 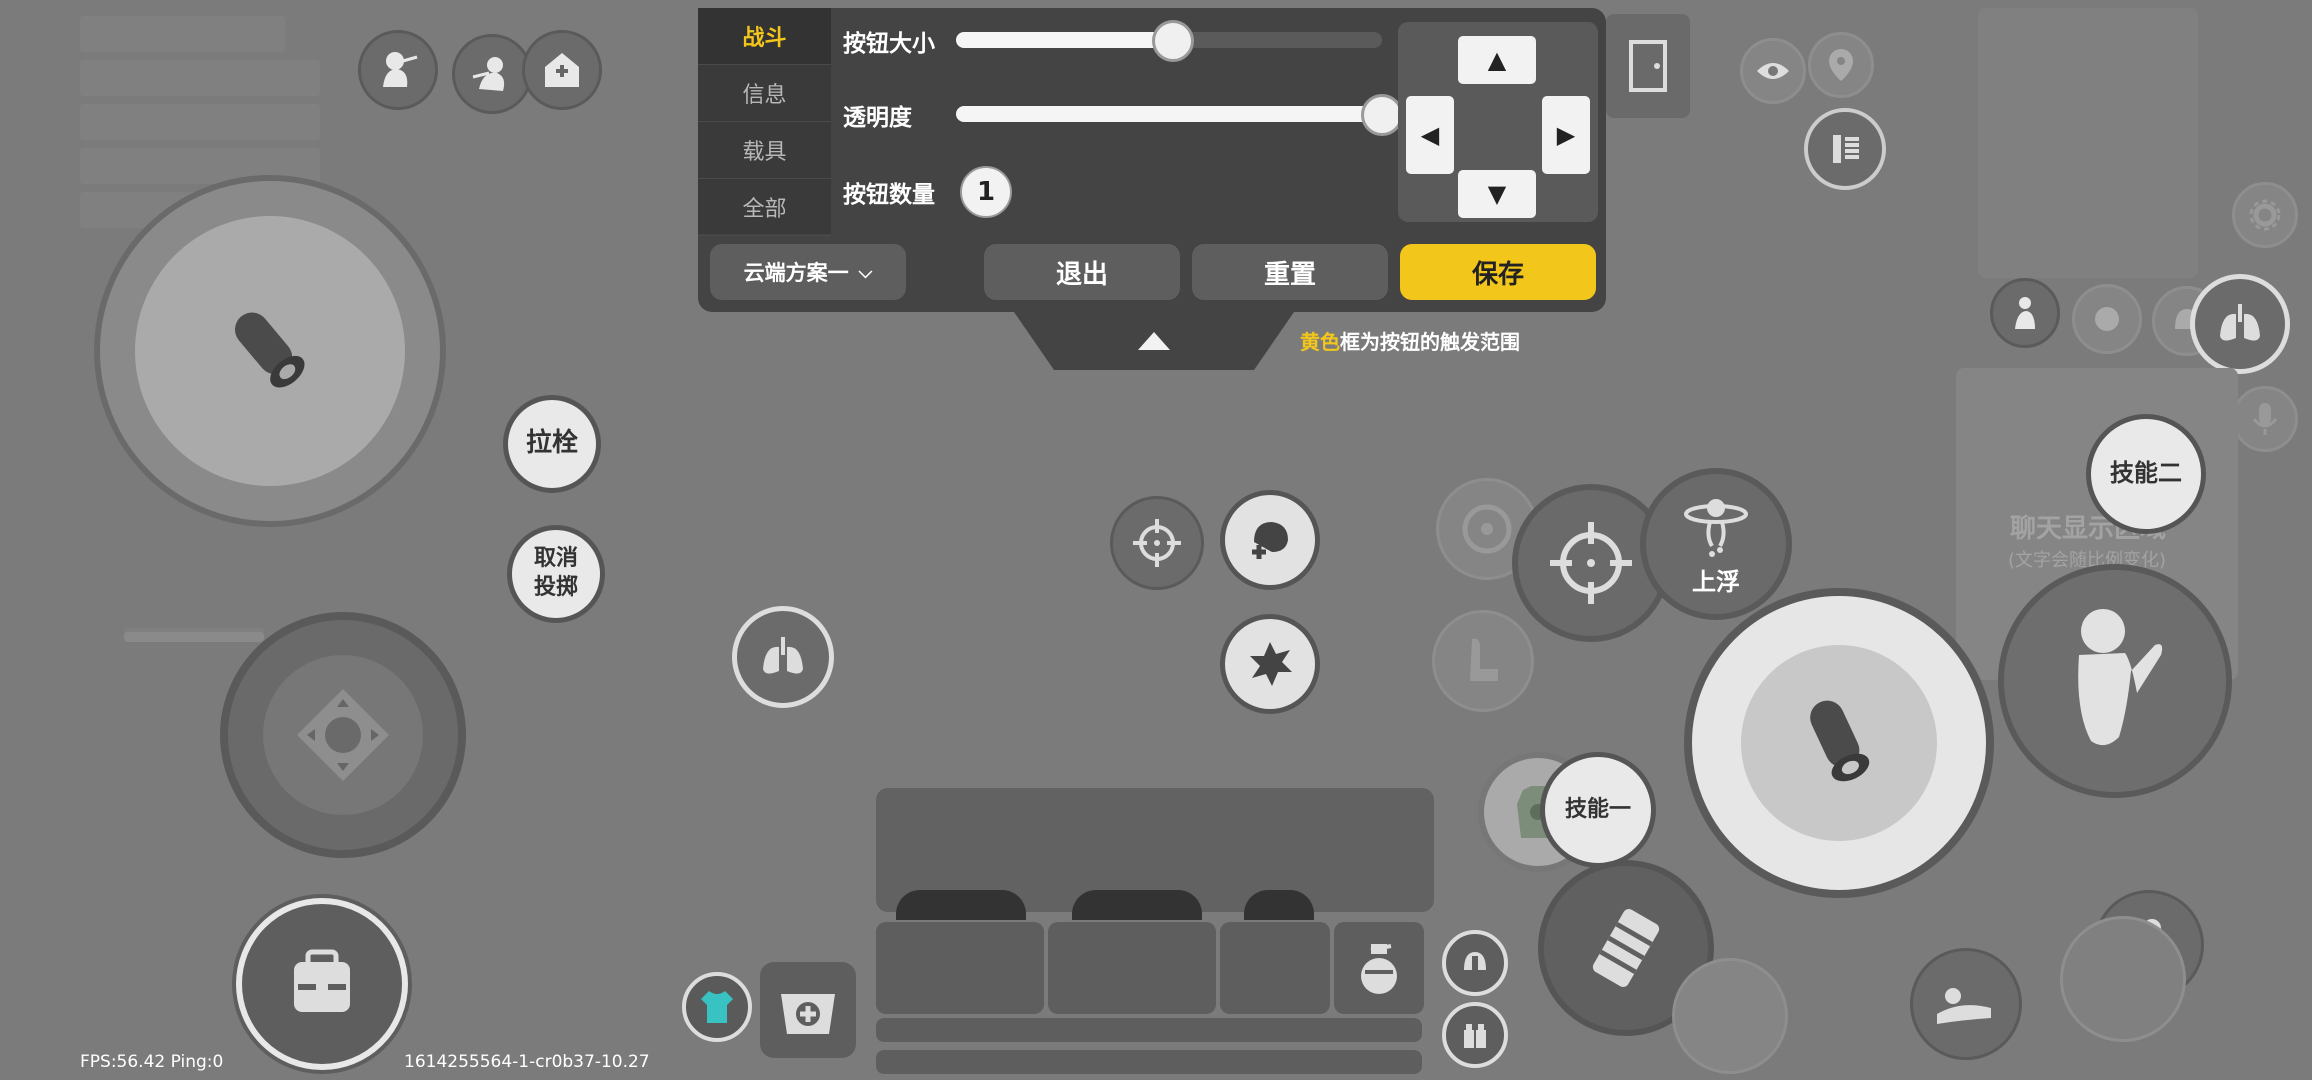 I want to click on movement-joystick-pad, so click(x=343, y=735).